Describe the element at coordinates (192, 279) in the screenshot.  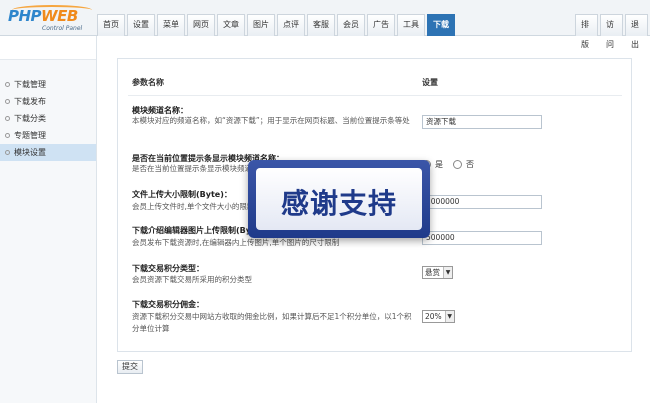
I see `row-points-type-desc: 会员资源下载交易所采用的积分类型` at that location.